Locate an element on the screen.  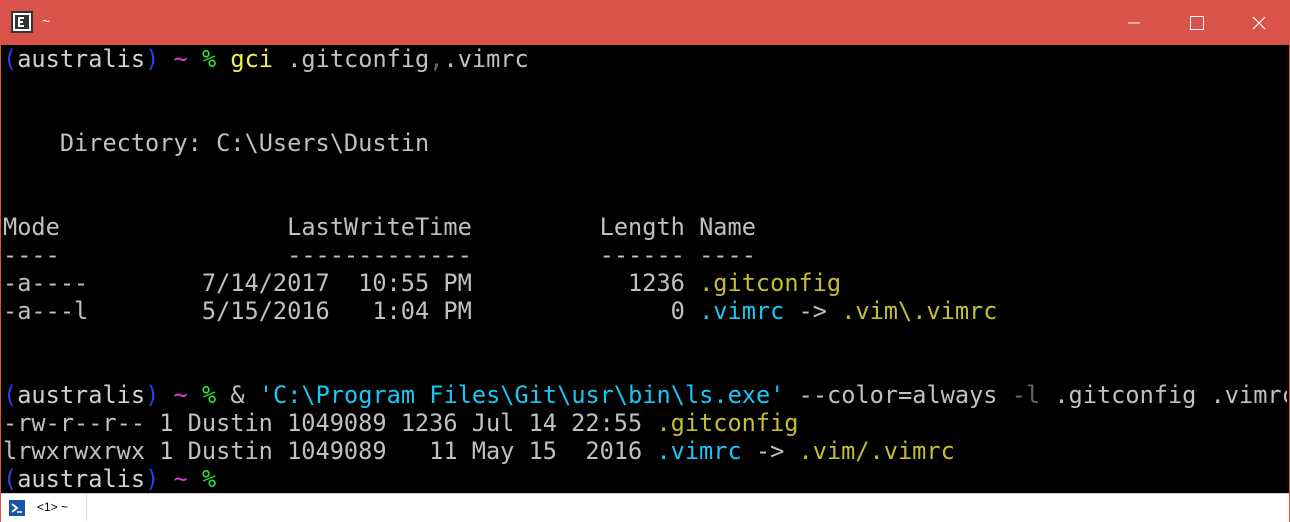
terminal-line-directory: Directory: C:\Users\Dustin is located at coordinates (216, 143).